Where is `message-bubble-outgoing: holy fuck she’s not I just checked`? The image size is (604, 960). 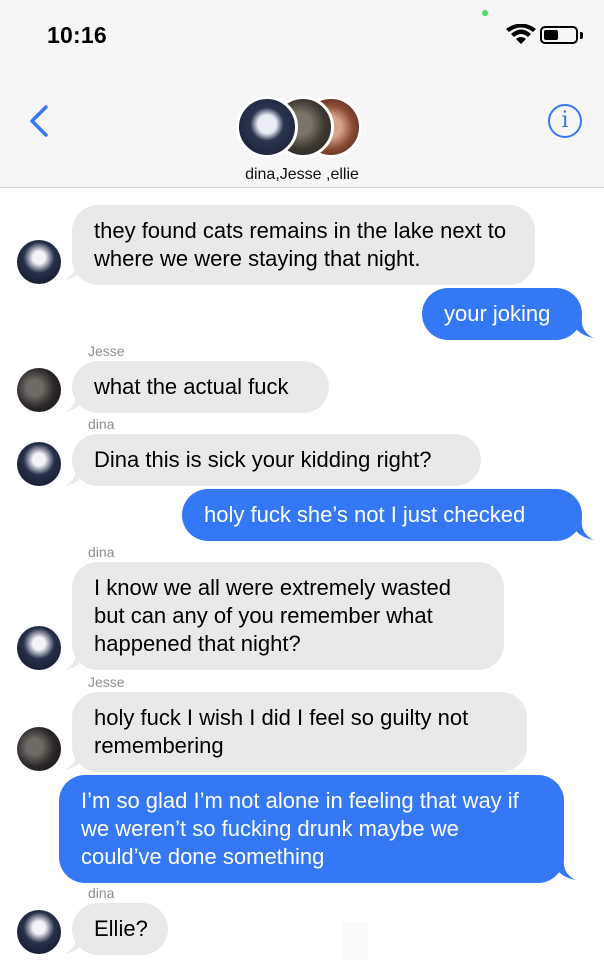
message-bubble-outgoing: holy fuck she’s not I just checked is located at coordinates (382, 515).